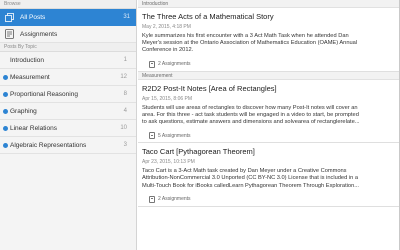  Describe the element at coordinates (198, 152) in the screenshot. I see `post-title: Taco Cart [Pythagorean Theorem]` at that location.